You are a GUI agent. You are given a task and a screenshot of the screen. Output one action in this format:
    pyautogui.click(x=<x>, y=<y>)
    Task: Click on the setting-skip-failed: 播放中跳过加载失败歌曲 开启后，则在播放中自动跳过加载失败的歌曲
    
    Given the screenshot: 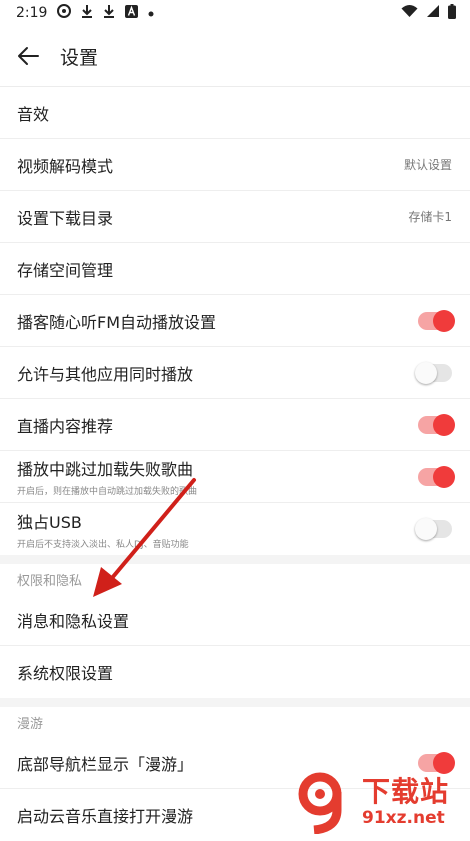 What is the action you would take?
    pyautogui.click(x=235, y=477)
    